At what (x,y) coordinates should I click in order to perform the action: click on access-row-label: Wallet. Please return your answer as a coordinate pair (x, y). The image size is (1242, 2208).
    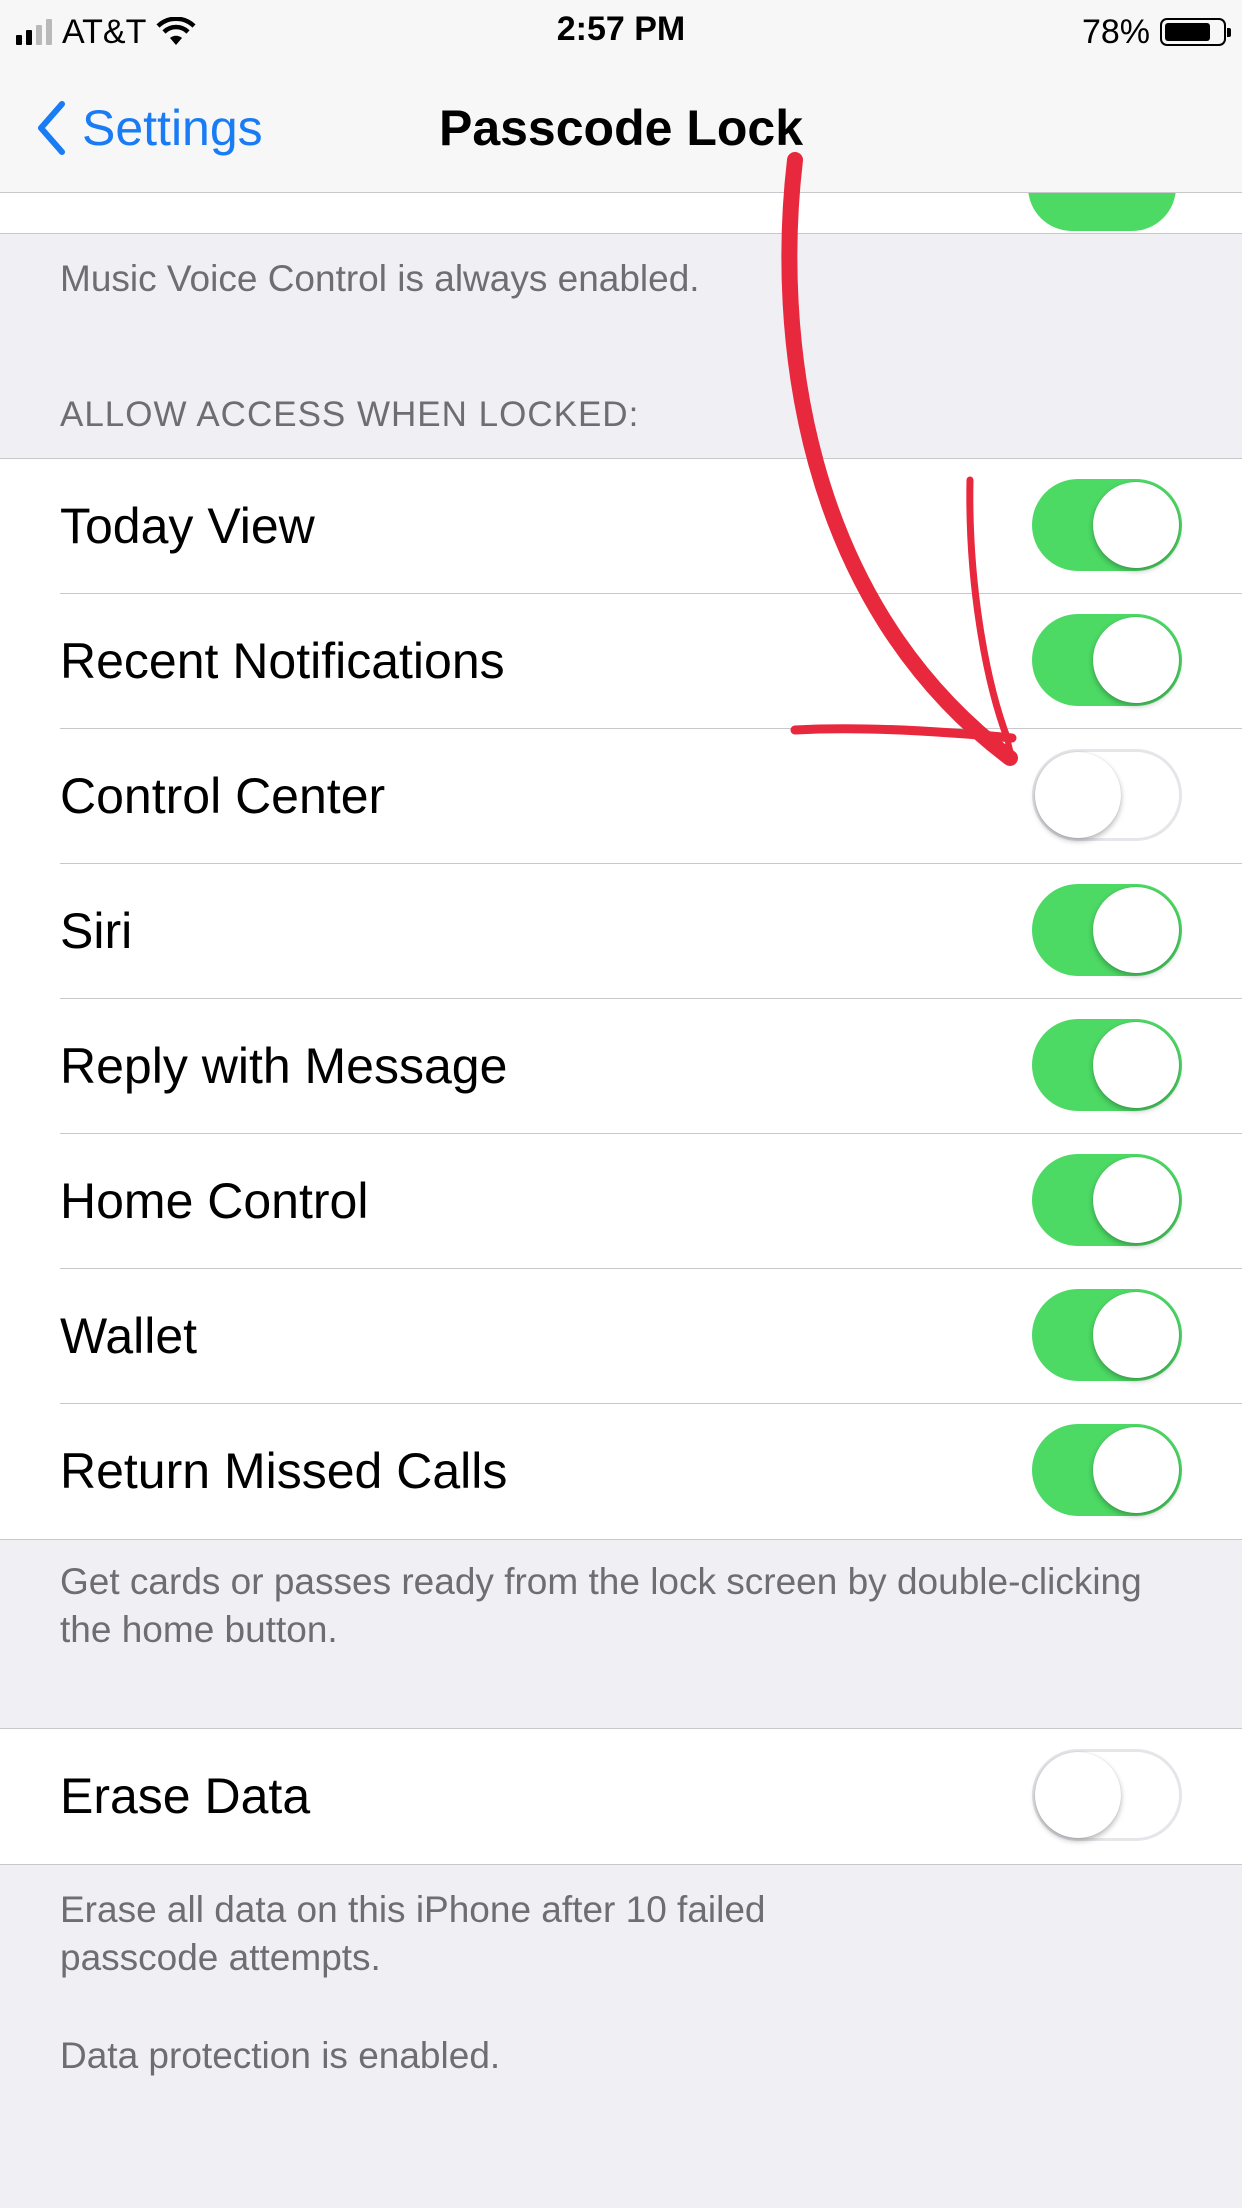
    Looking at the image, I should click on (129, 1336).